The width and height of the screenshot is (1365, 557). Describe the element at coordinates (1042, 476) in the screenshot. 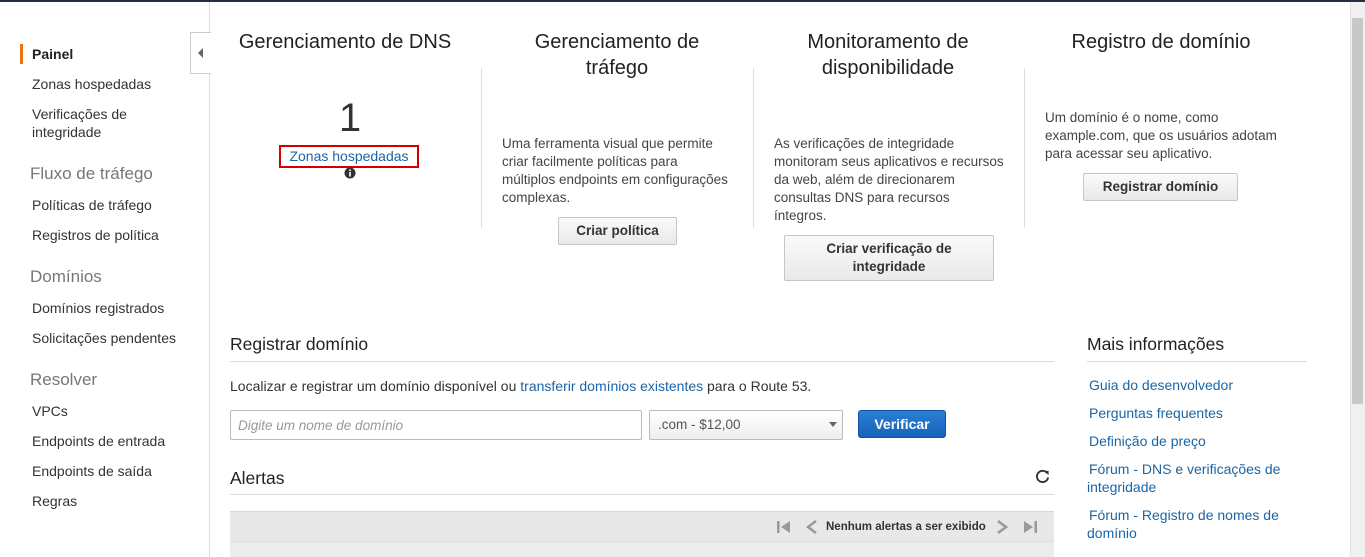

I see `refresh-icon` at that location.